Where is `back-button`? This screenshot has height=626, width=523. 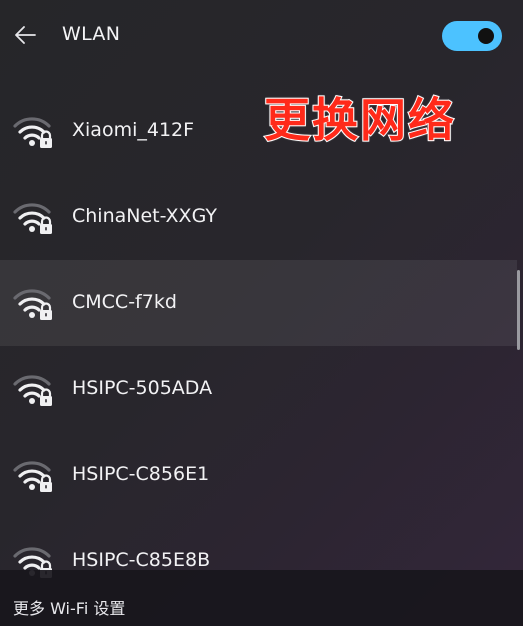 back-button is located at coordinates (25, 35).